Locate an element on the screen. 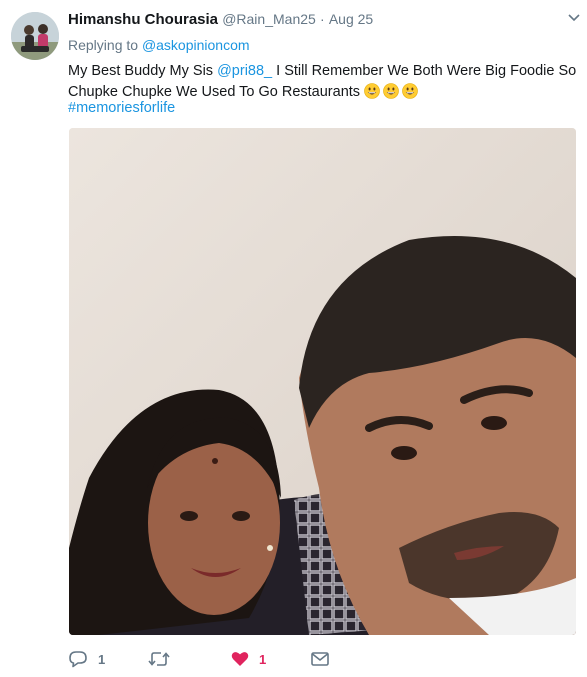 The width and height of the screenshot is (587, 677). chevron-down-icon is located at coordinates (574, 18).